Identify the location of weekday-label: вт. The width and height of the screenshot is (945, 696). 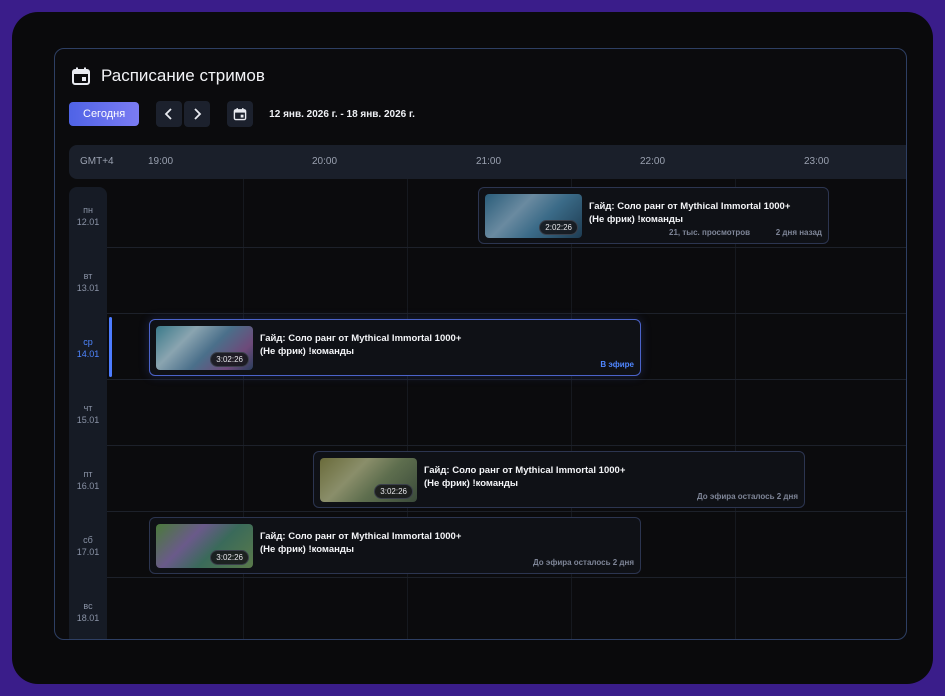
(88, 276).